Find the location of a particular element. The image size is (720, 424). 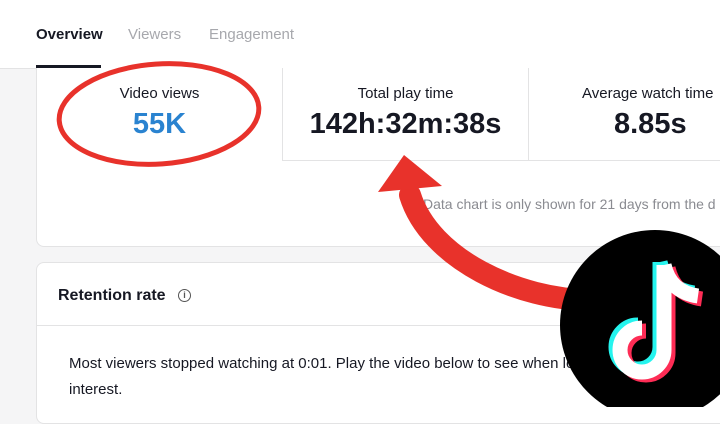

highlight-circle is located at coordinates (159, 114).